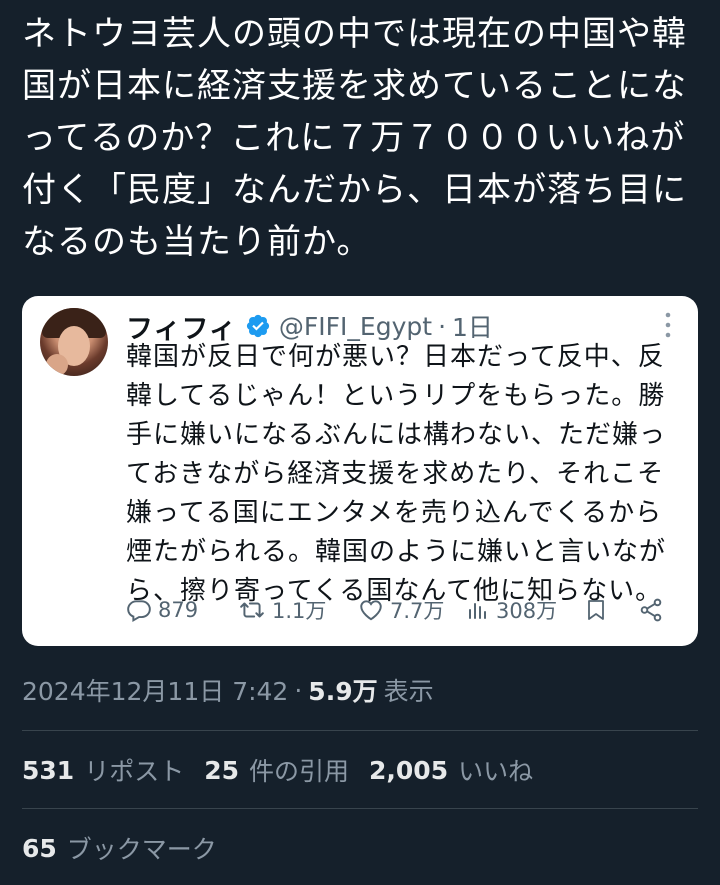 This screenshot has width=720, height=885. I want to click on bookmark-button, so click(596, 610).